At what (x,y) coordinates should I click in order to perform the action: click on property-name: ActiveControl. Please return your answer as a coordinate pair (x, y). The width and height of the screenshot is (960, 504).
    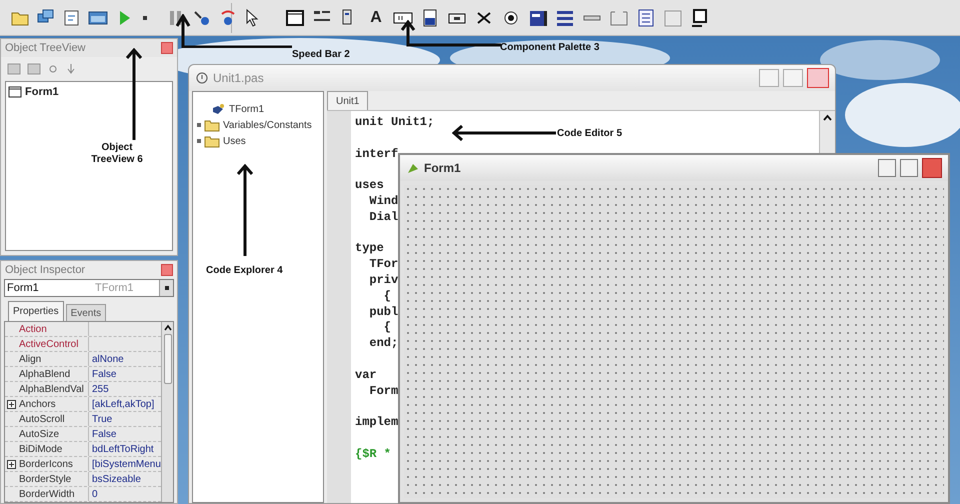
    Looking at the image, I should click on (48, 345).